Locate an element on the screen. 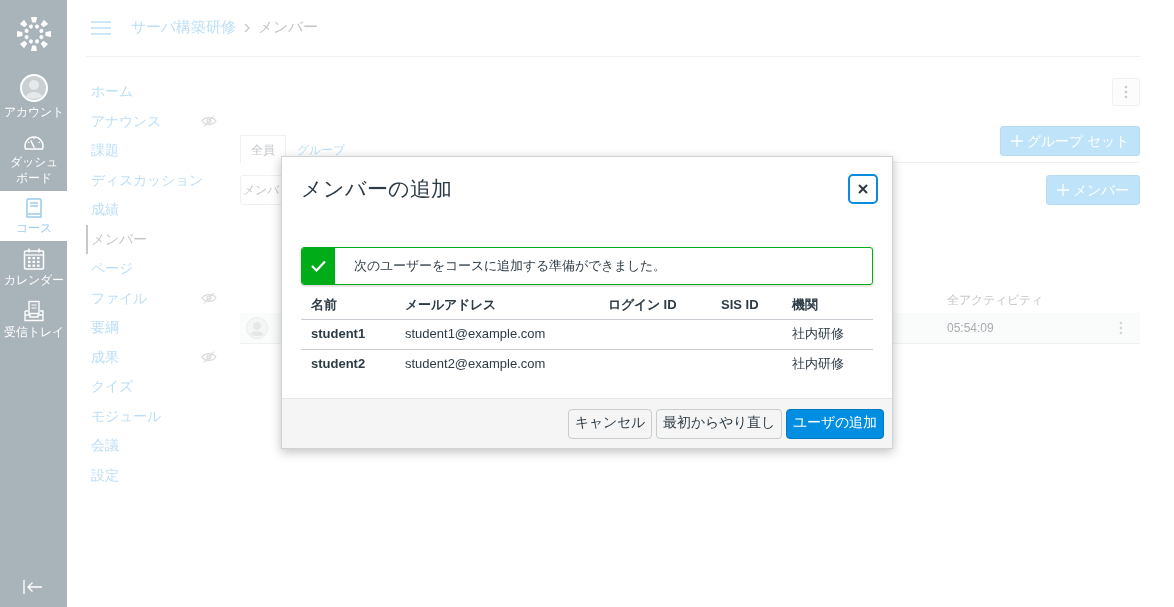 The height and width of the screenshot is (607, 1174). inbox-tray-icon is located at coordinates (33, 311).